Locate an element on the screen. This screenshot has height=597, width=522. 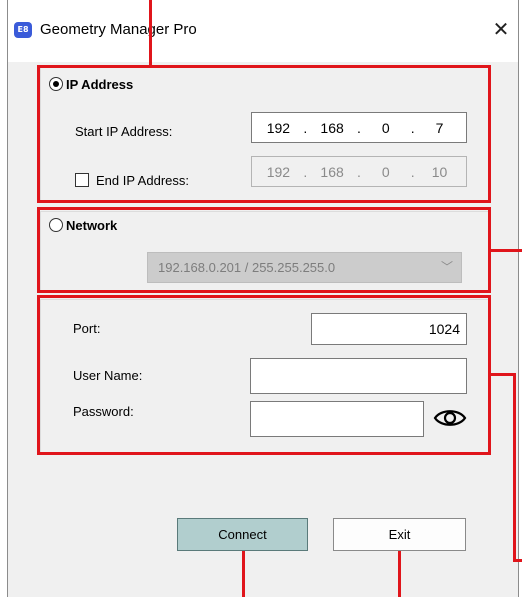
title-bar: E8 Geometry Manager Pro ✕ is located at coordinates (263, 31).